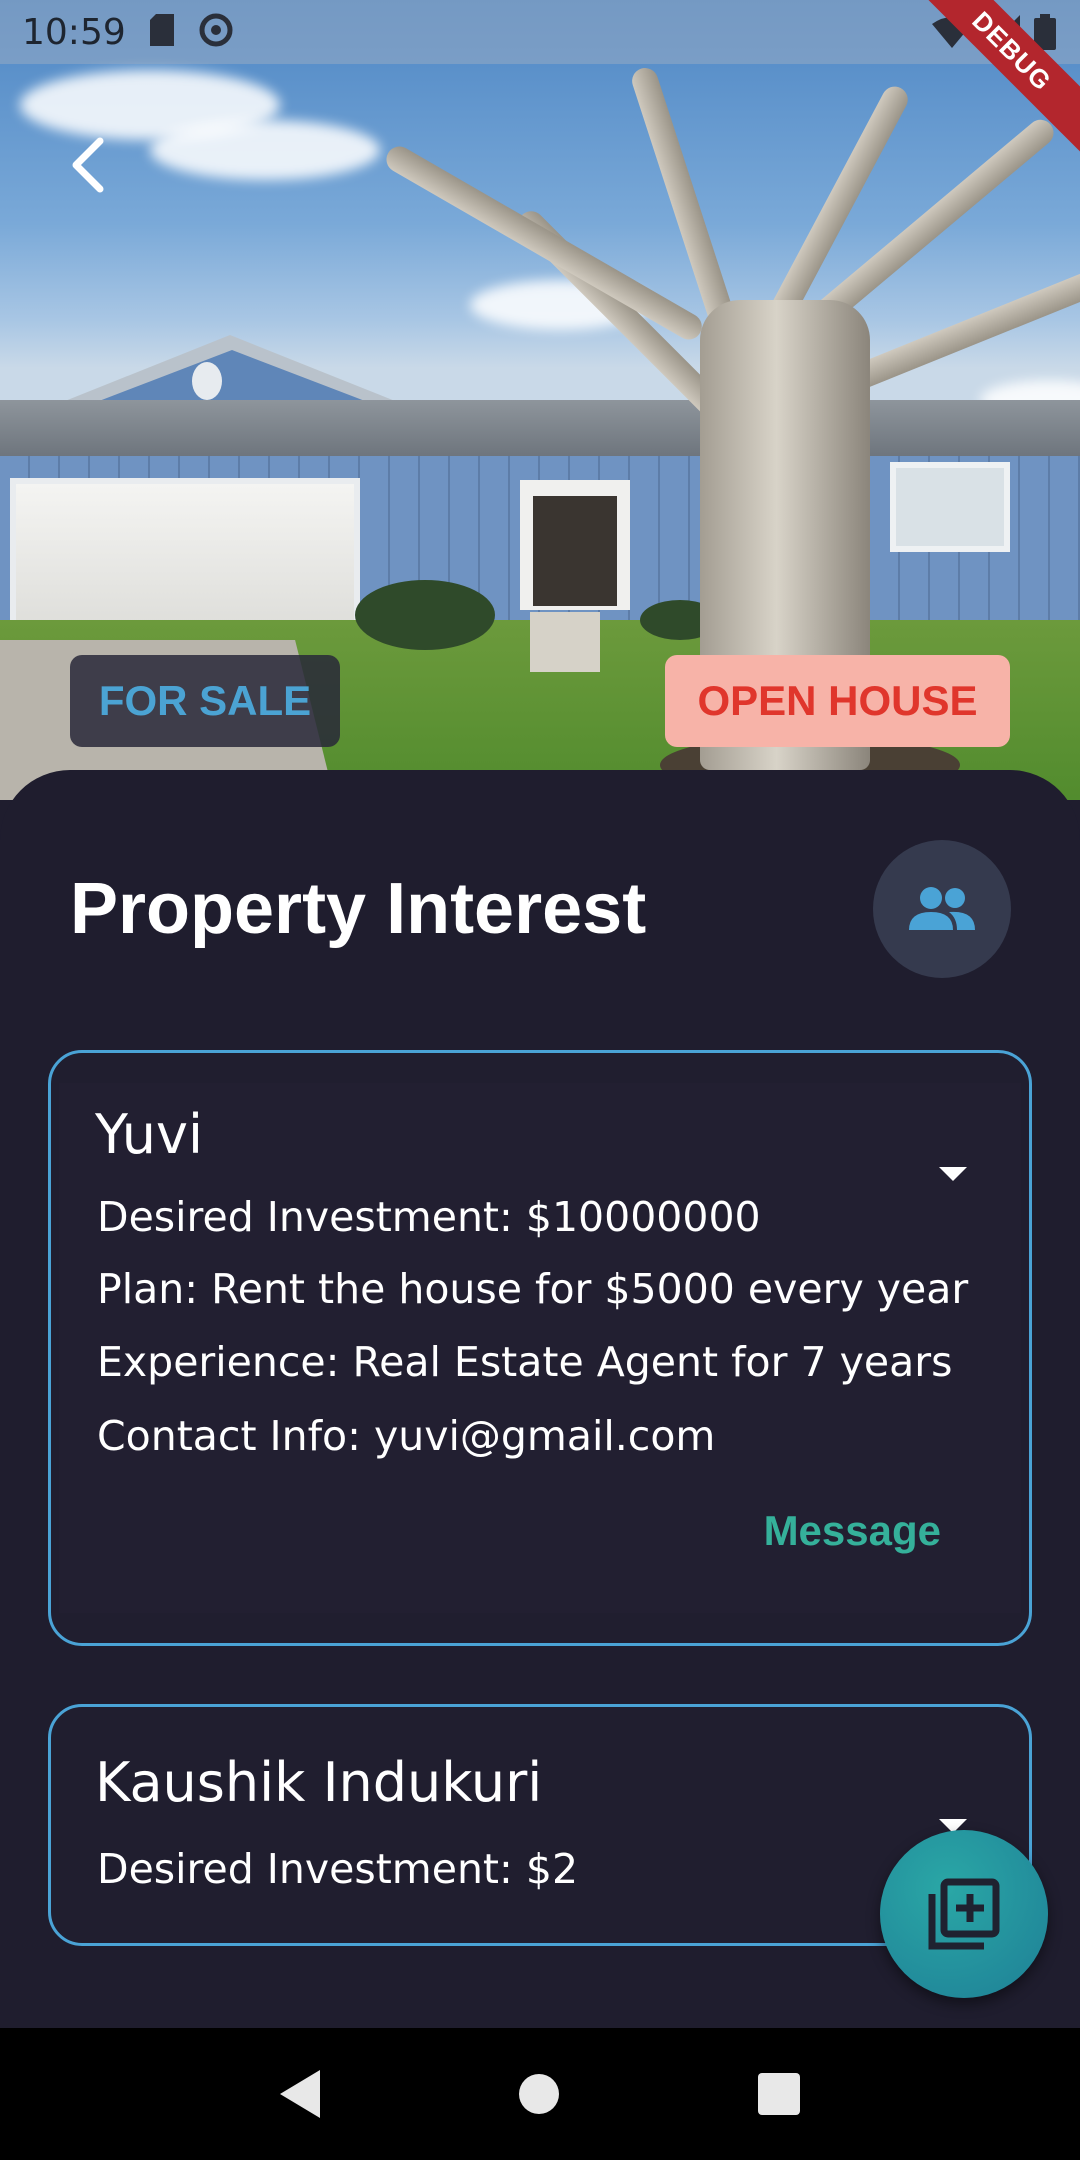 Image resolution: width=1080 pixels, height=2160 pixels. Describe the element at coordinates (953, 1174) in the screenshot. I see `arrow-drop-down-icon` at that location.